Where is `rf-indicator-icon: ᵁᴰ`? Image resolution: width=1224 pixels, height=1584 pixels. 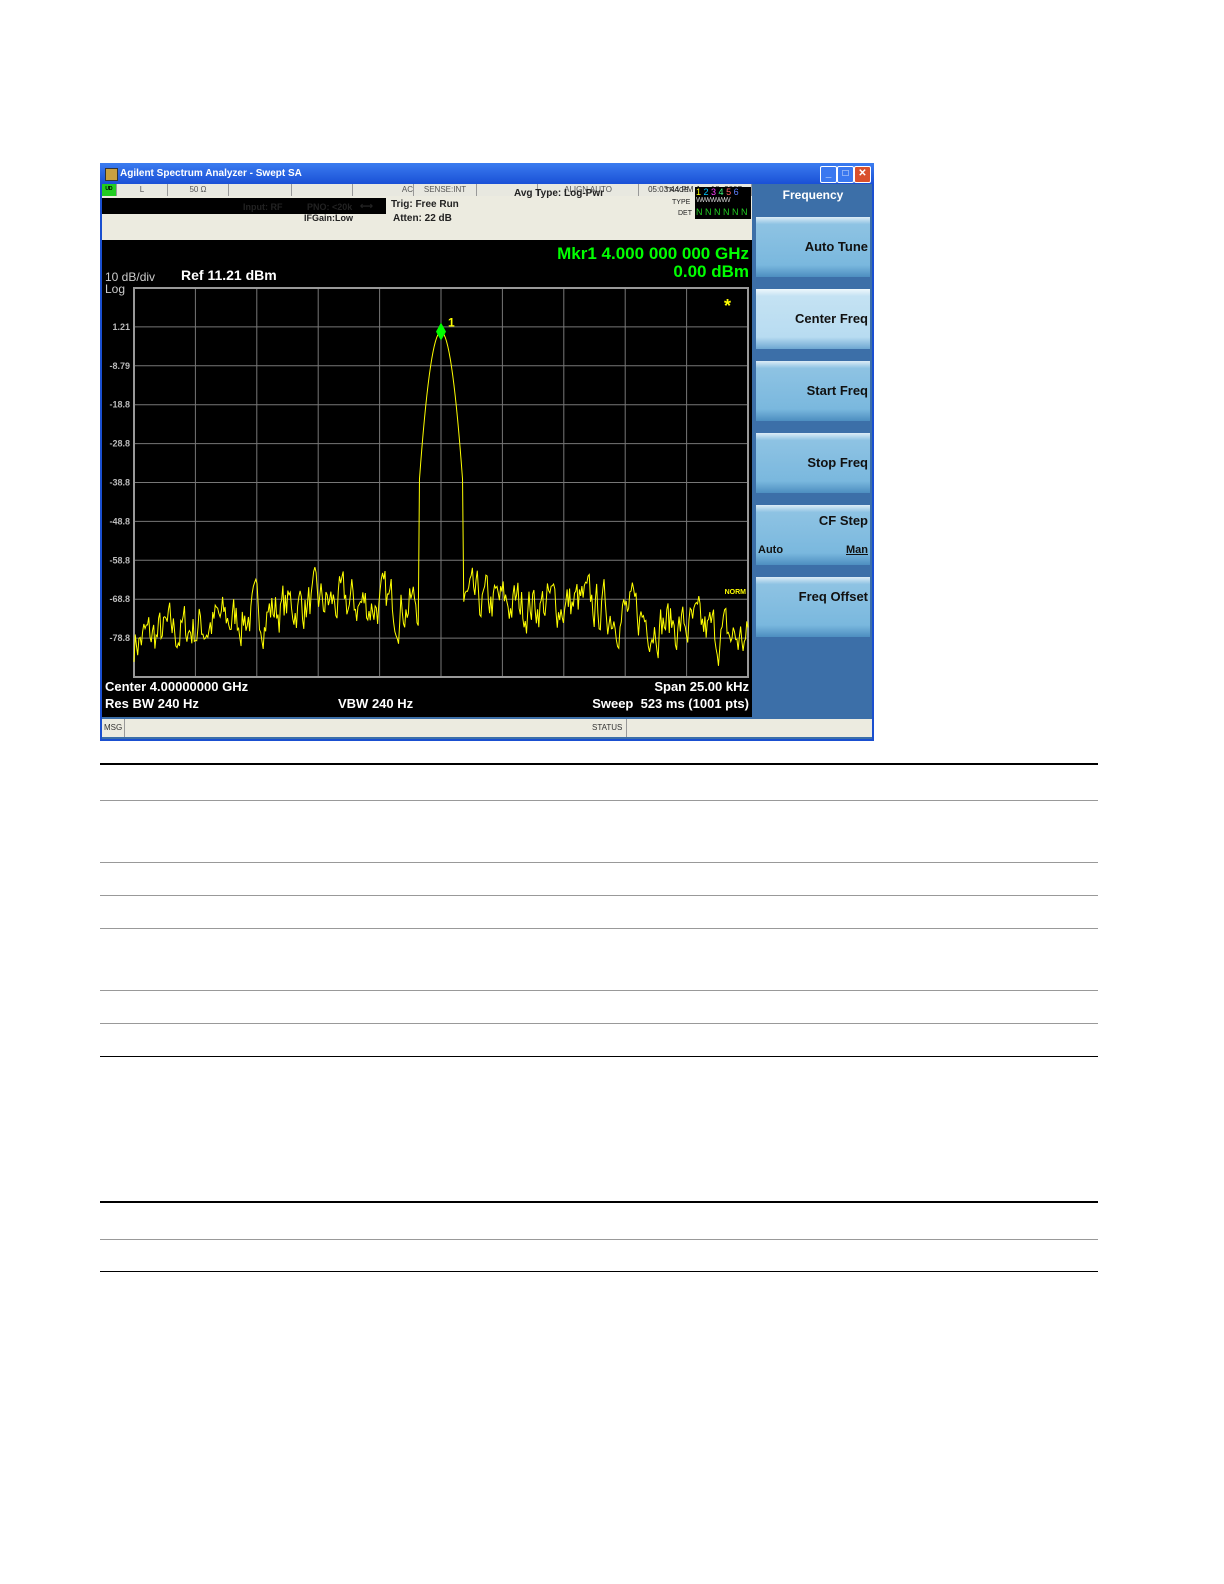 rf-indicator-icon: ᵁᴰ is located at coordinates (109, 190).